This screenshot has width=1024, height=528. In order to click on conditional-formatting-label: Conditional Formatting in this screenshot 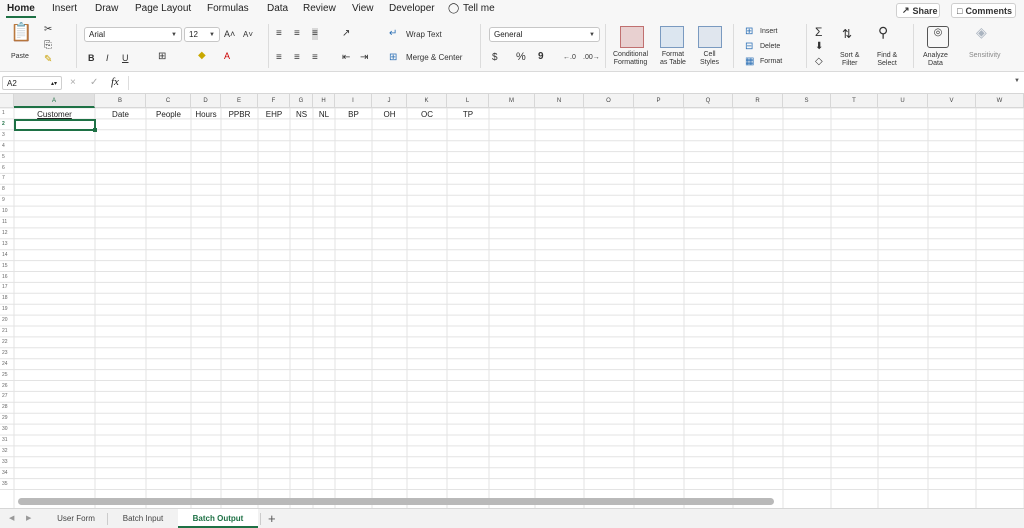, I will do `click(630, 59)`.